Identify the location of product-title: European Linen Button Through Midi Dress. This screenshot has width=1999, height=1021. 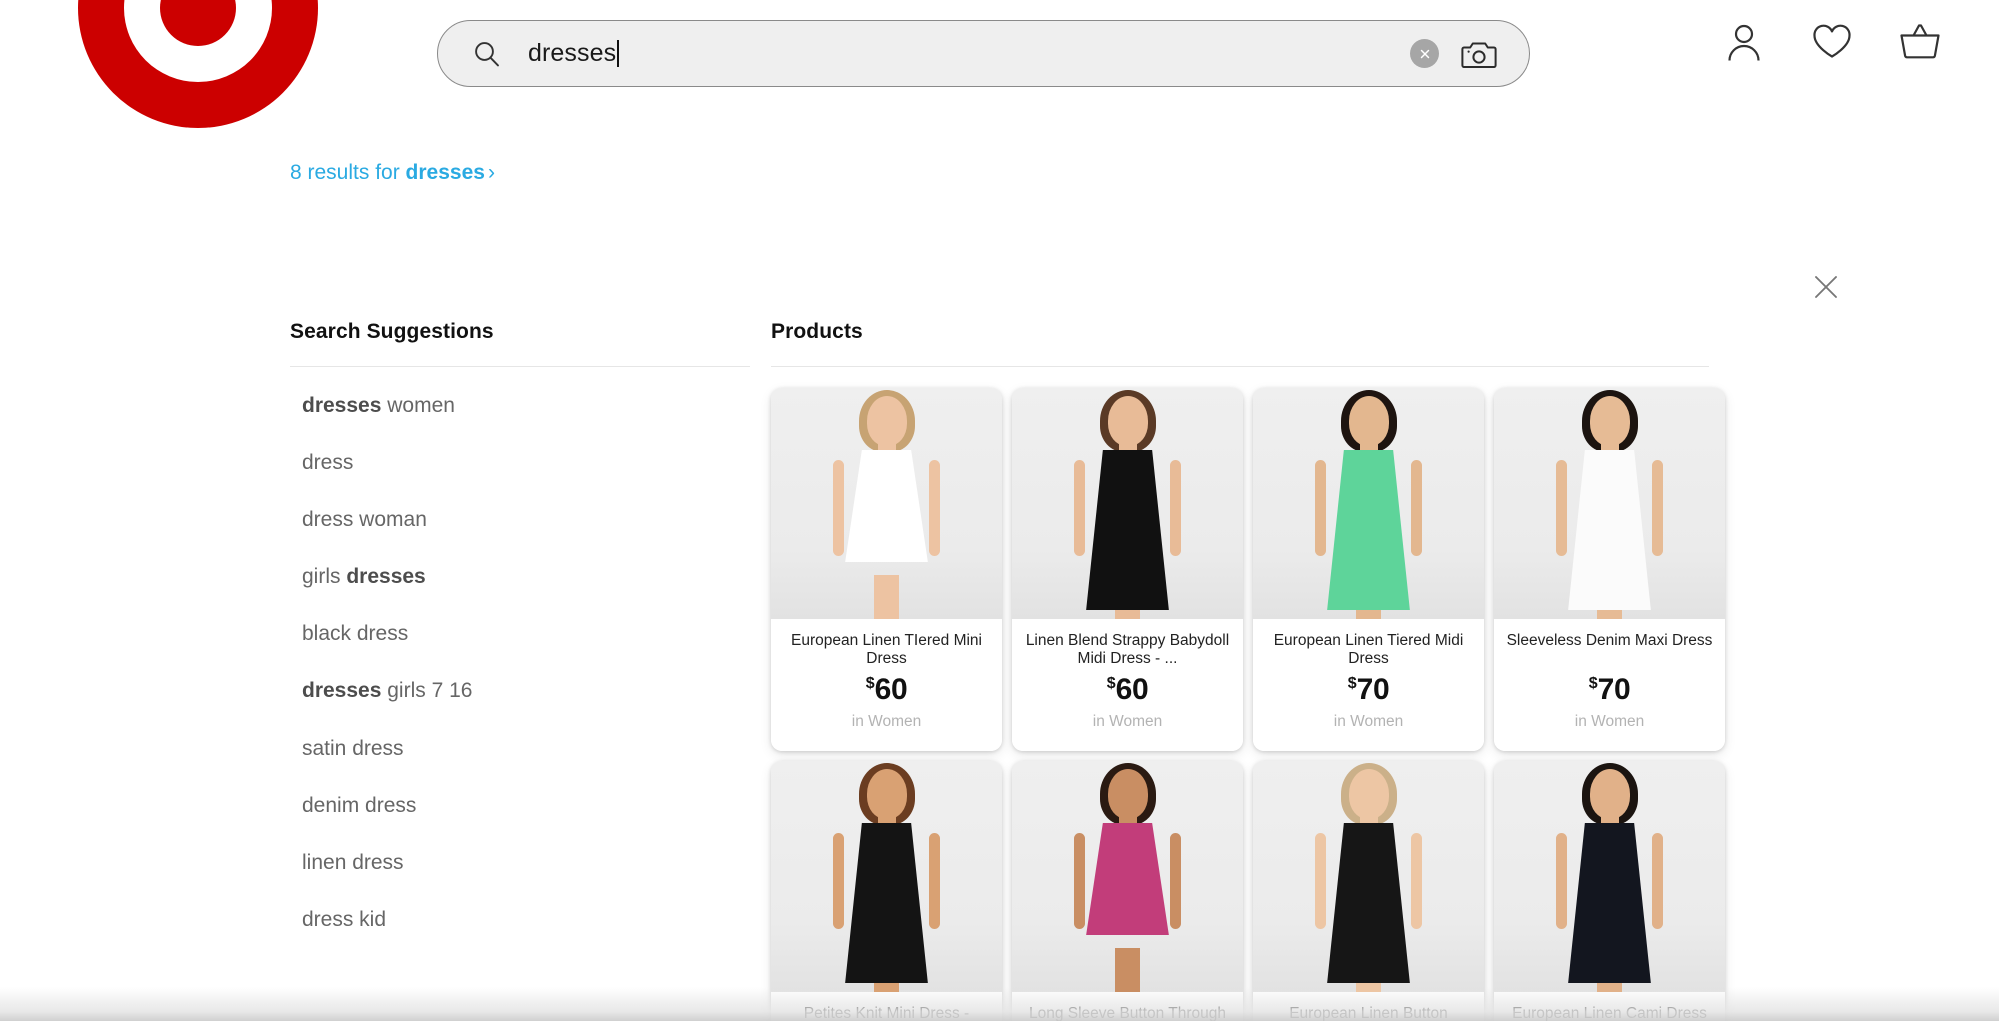
(1368, 1013).